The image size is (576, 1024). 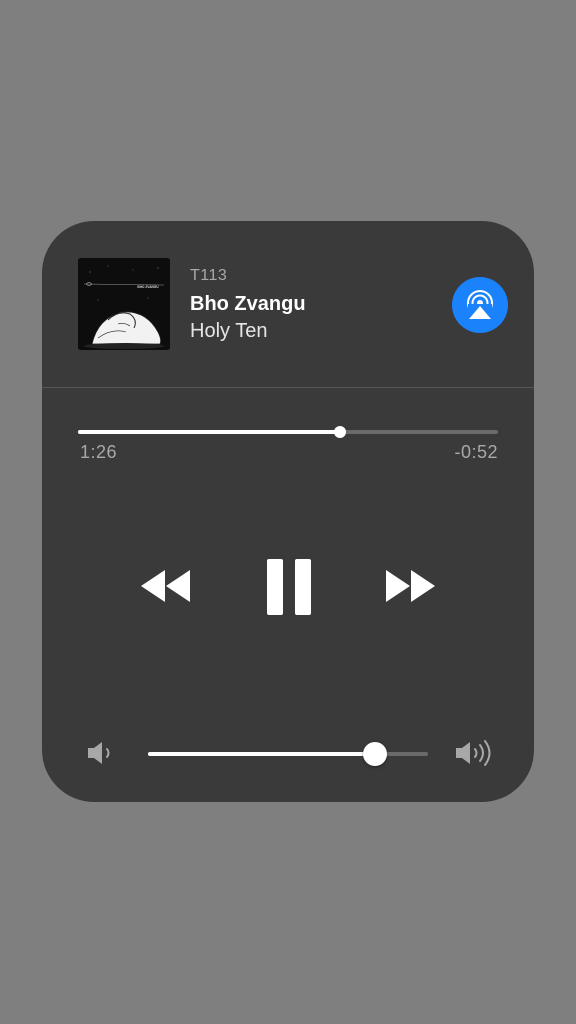 What do you see at coordinates (339, 432) in the screenshot?
I see `progress-knob` at bounding box center [339, 432].